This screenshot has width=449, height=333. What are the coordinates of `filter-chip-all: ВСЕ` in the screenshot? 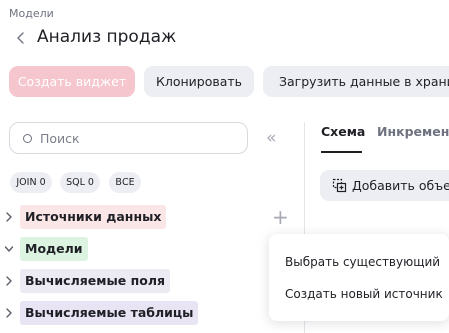 It's located at (125, 182).